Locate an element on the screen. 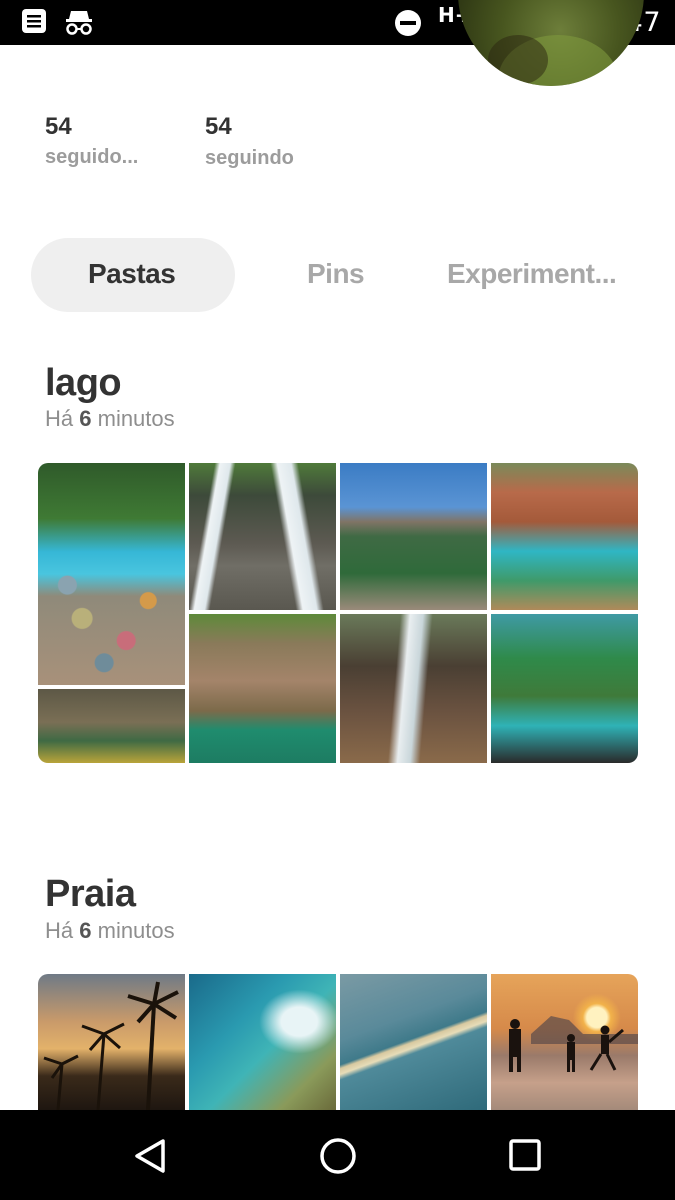 This screenshot has width=675, height=1200. following-count: 54 is located at coordinates (218, 127).